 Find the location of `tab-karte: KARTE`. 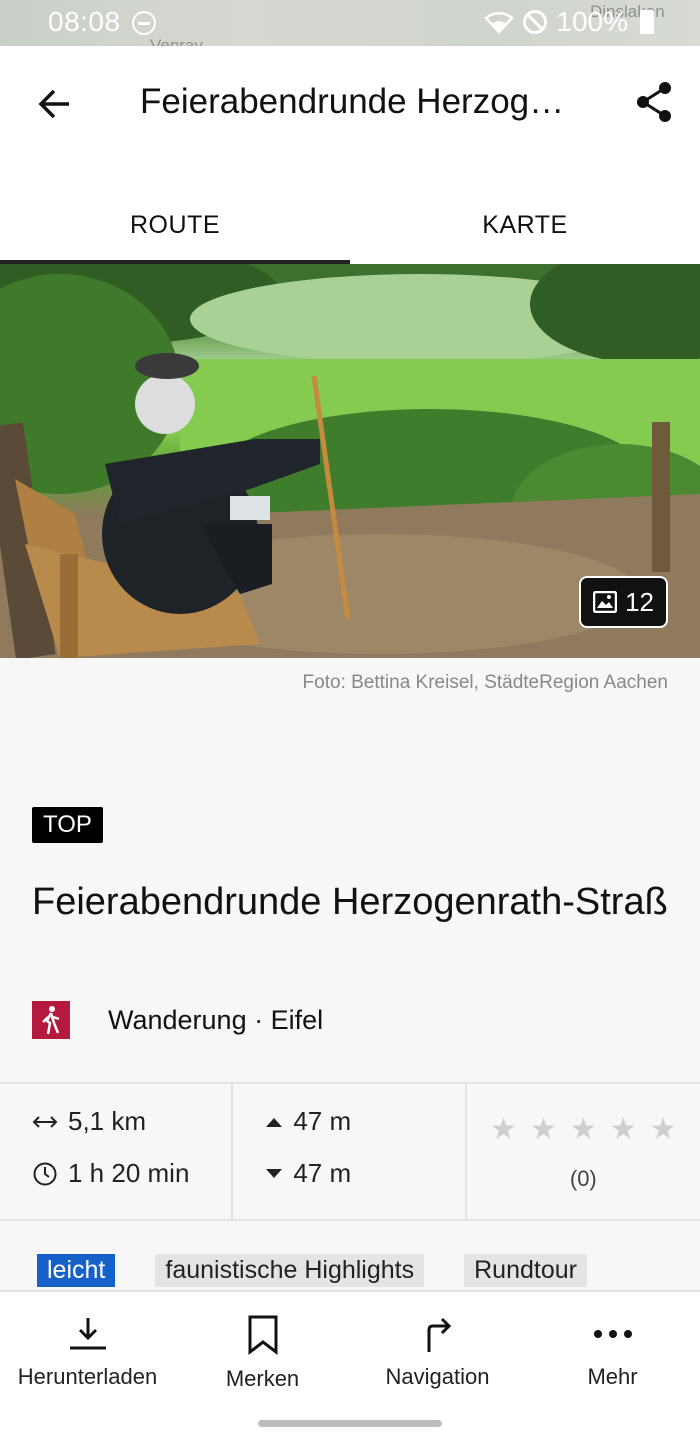

tab-karte: KARTE is located at coordinates (525, 225).